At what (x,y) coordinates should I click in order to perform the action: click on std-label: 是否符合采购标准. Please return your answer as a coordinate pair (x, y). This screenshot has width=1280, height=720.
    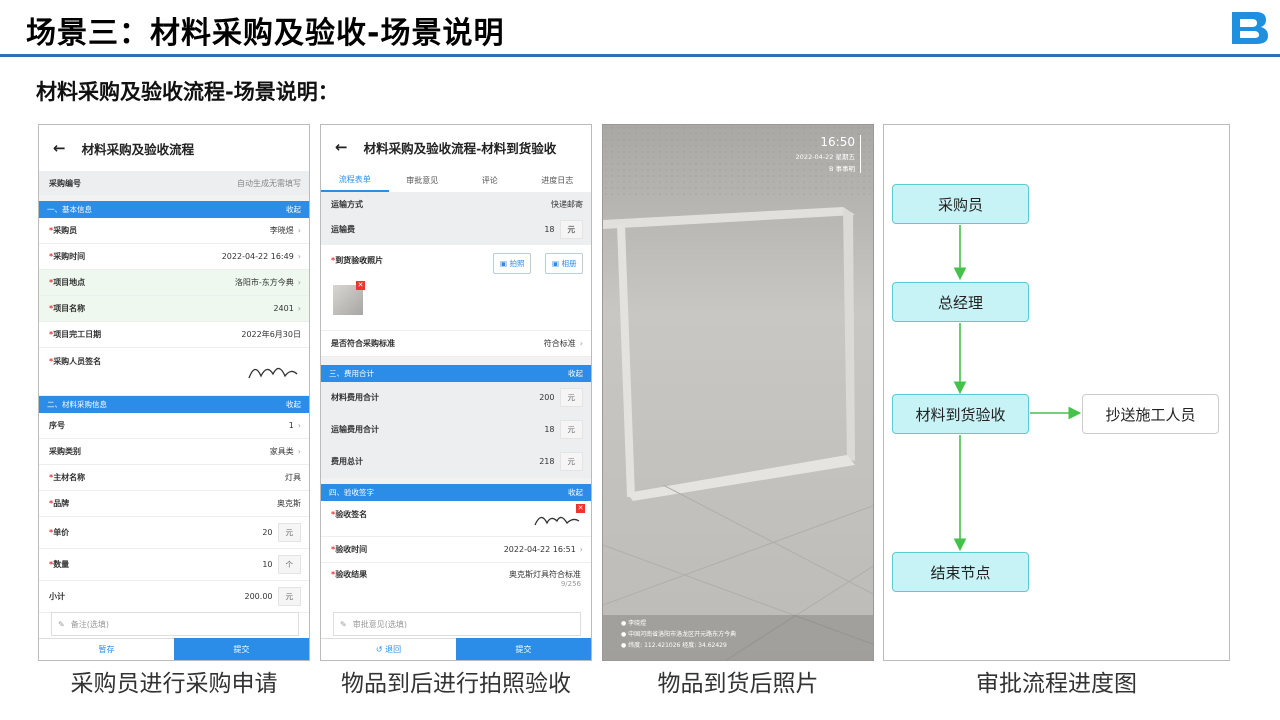
    Looking at the image, I should click on (363, 343).